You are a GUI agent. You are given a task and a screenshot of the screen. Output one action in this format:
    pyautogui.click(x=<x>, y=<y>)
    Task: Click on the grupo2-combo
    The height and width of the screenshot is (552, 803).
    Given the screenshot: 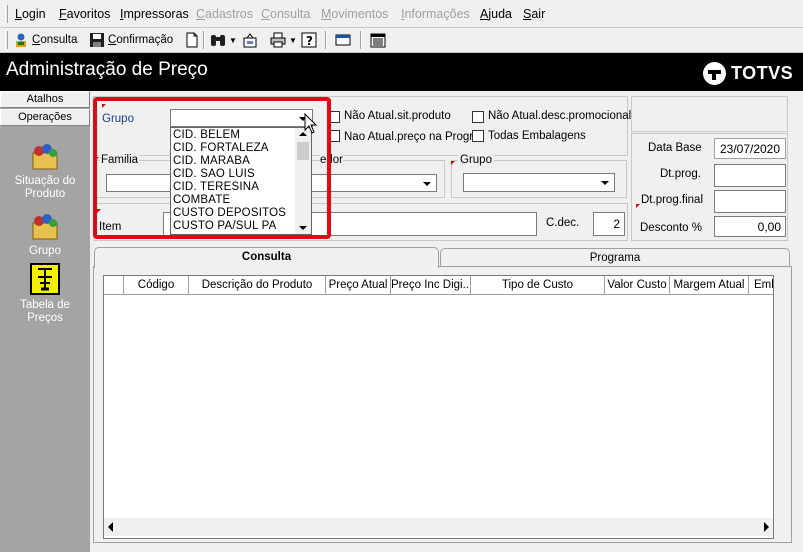 What is the action you would take?
    pyautogui.click(x=539, y=182)
    